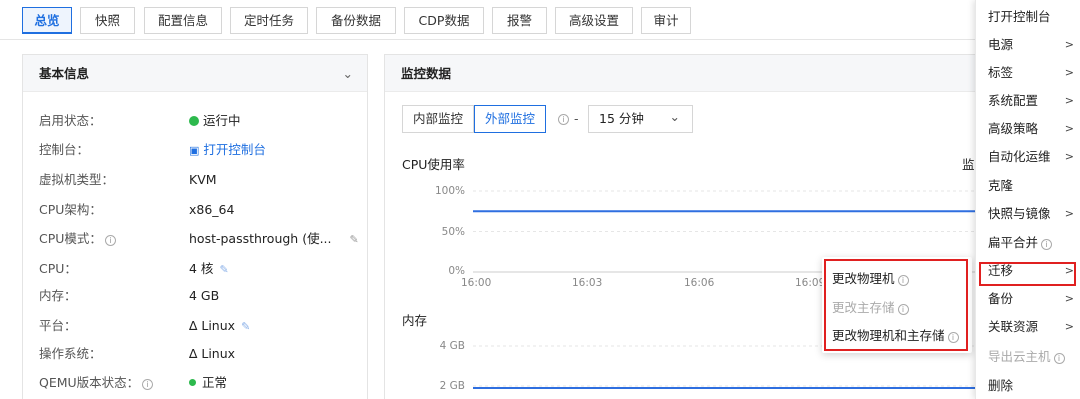 This screenshot has width=1080, height=399. Describe the element at coordinates (107, 20) in the screenshot. I see `tab-snapshot: 快照` at that location.